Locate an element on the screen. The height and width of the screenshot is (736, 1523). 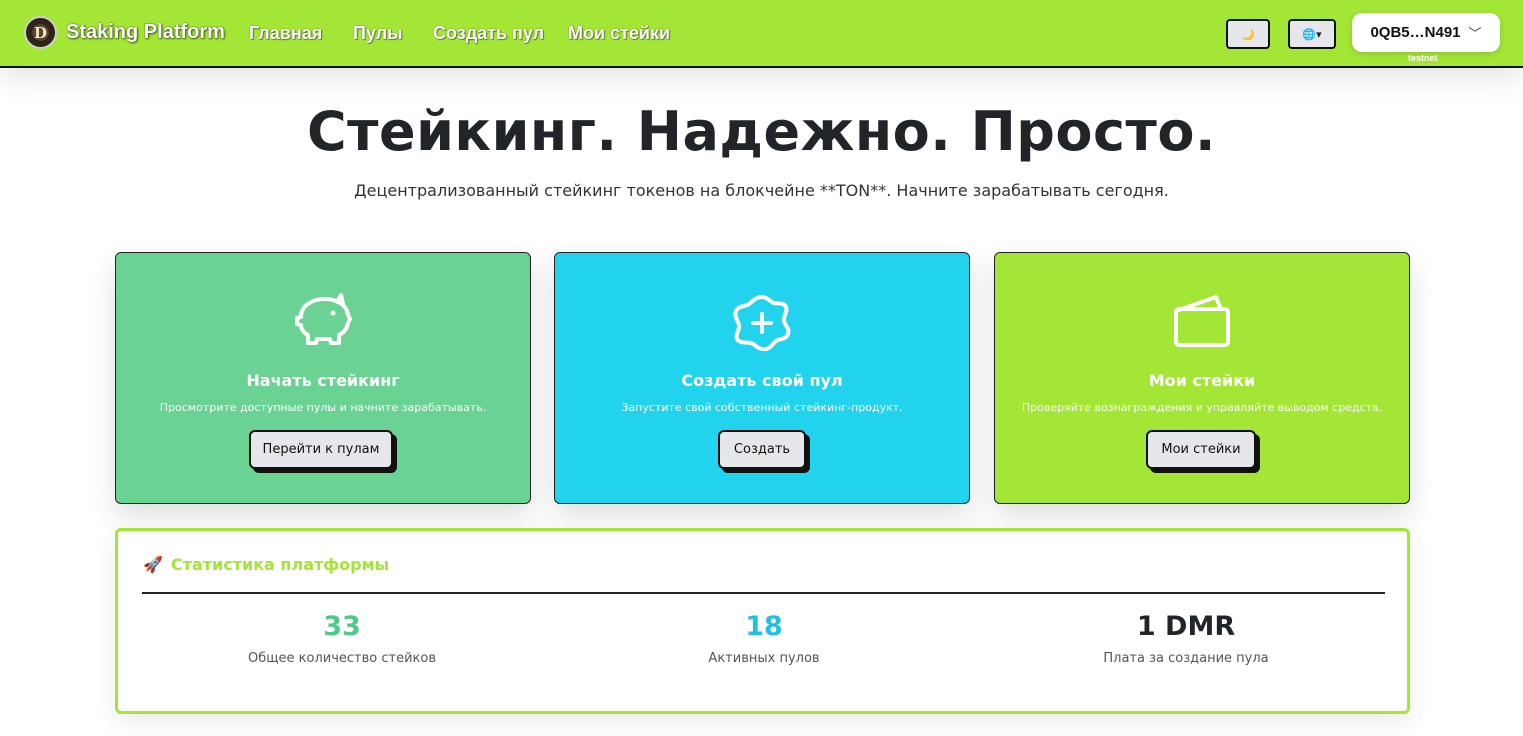
stat-label: Общее количество стейков is located at coordinates (342, 658).